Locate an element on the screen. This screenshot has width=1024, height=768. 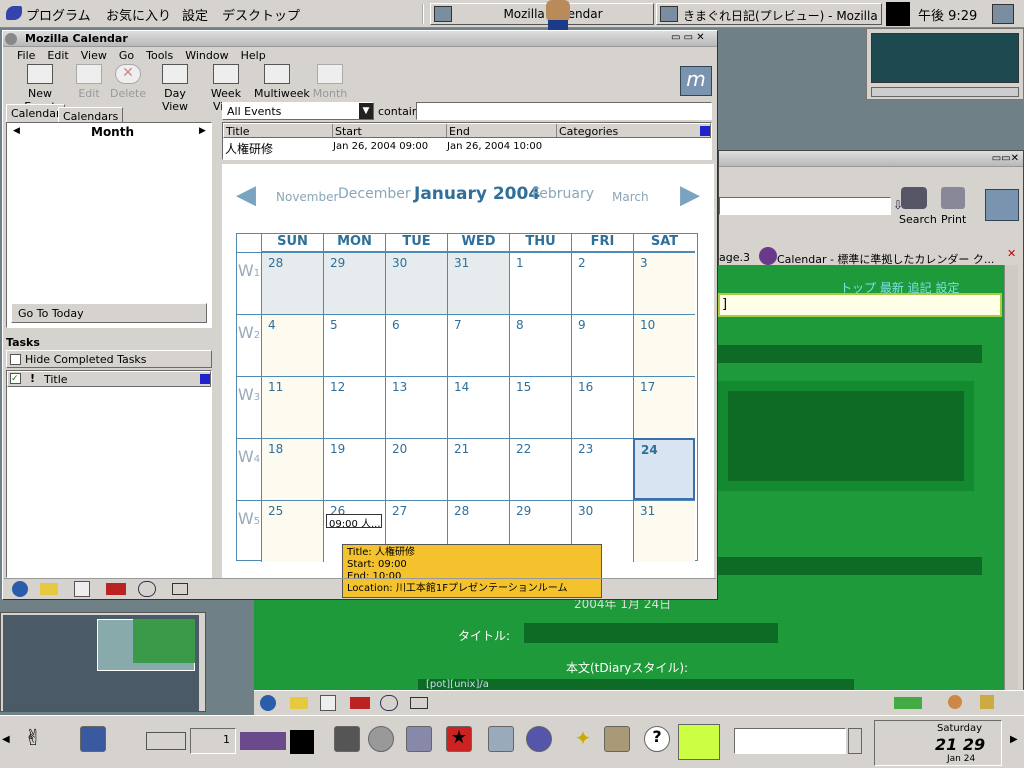
day-cell: 8 is located at coordinates (540, 345).